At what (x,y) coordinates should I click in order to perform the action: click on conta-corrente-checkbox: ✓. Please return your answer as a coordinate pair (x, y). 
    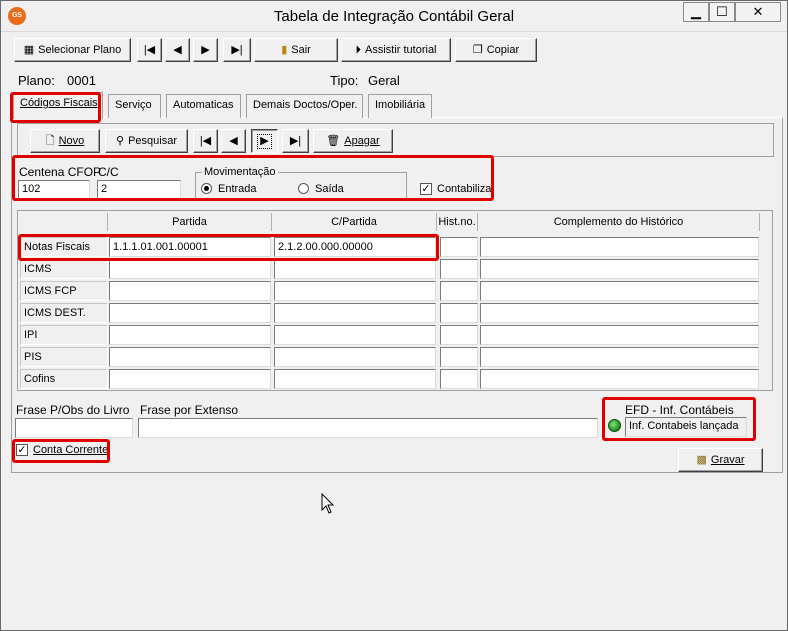
    Looking at the image, I should click on (22, 450).